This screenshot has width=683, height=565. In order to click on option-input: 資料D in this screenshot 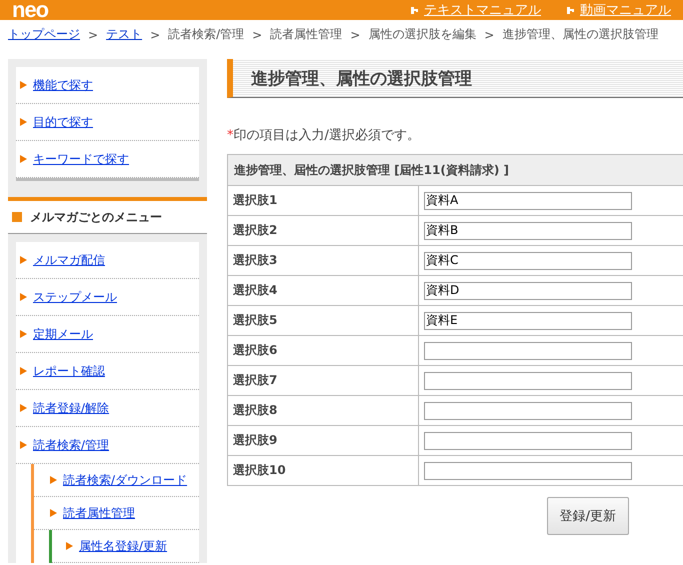, I will do `click(528, 291)`.